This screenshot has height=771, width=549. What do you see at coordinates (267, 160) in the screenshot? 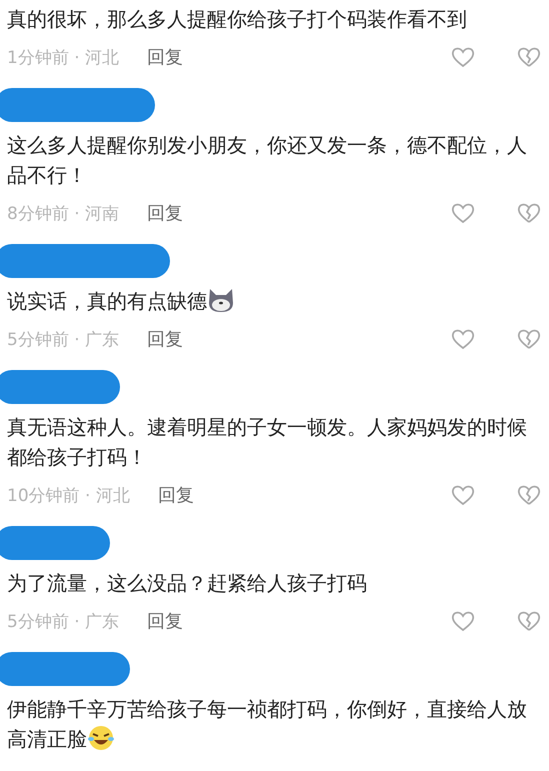
I see `comment-text: 这么多人提醒你别发小朋友，你还又发一条，德不配位，人品不行！` at bounding box center [267, 160].